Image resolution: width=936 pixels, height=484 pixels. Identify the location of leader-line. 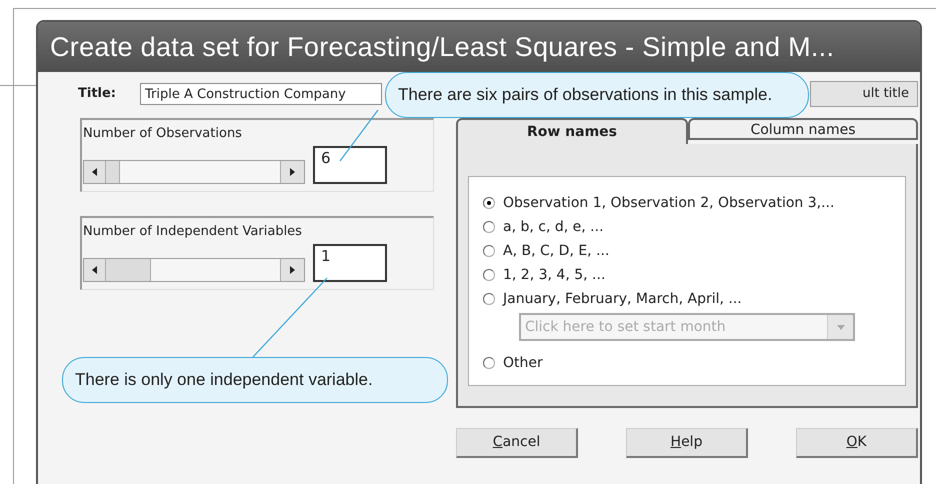
(359, 136).